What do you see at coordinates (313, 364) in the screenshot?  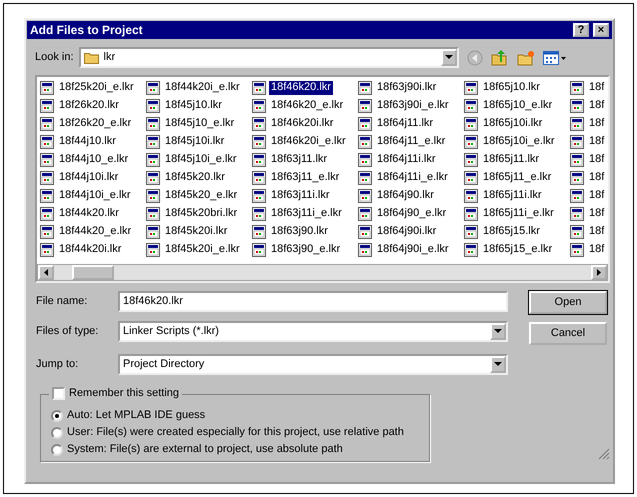 I see `jump-to-dropdown: Project Directory` at bounding box center [313, 364].